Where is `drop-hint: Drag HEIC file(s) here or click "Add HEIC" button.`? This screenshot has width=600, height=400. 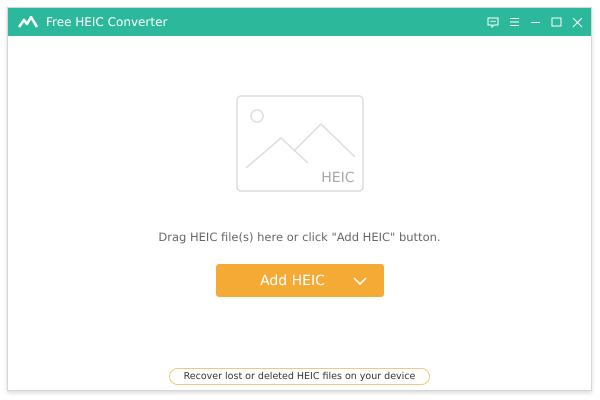 drop-hint: Drag HEIC file(s) here or click "Add HEIC" button. is located at coordinates (299, 237).